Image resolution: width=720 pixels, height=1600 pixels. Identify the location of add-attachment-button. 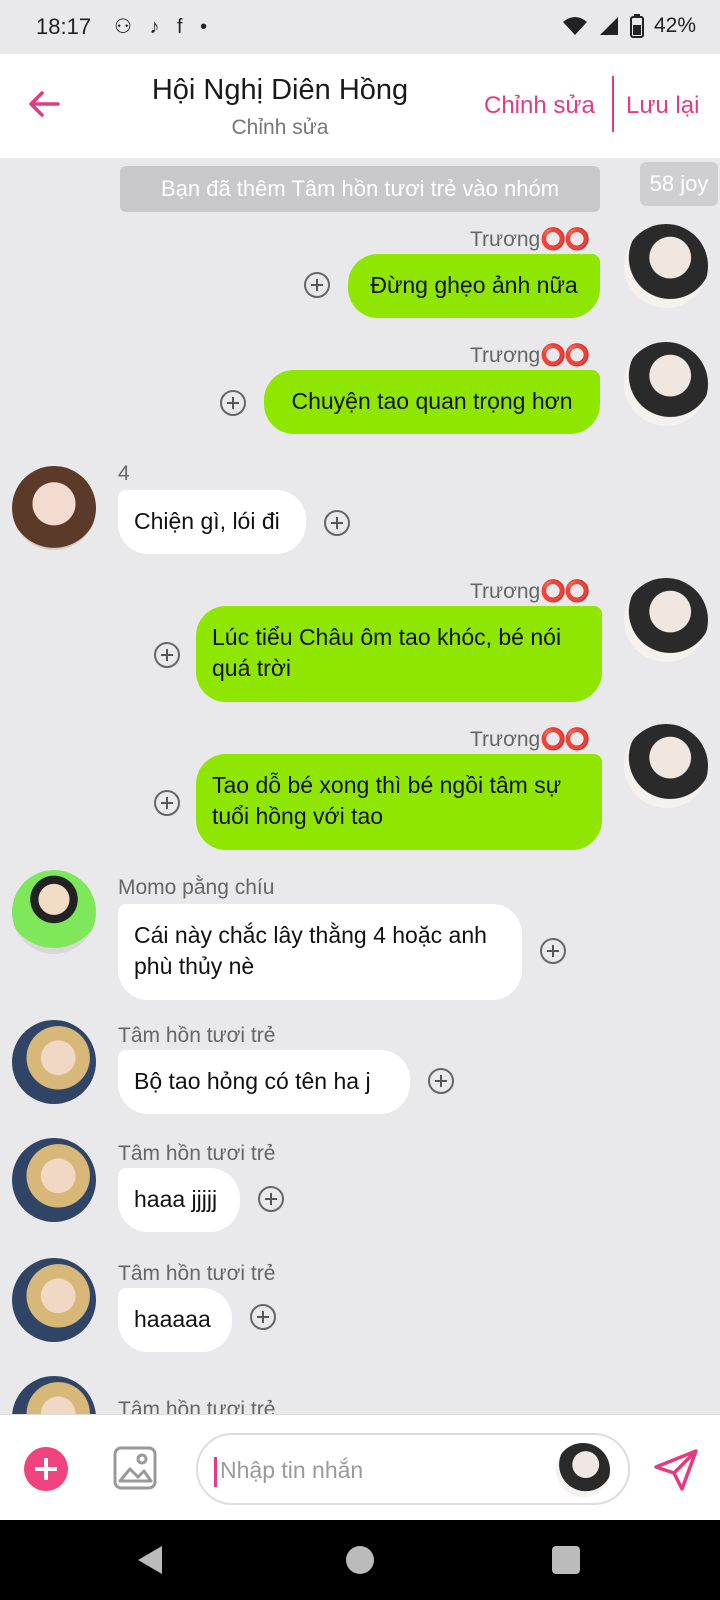
(46, 1469).